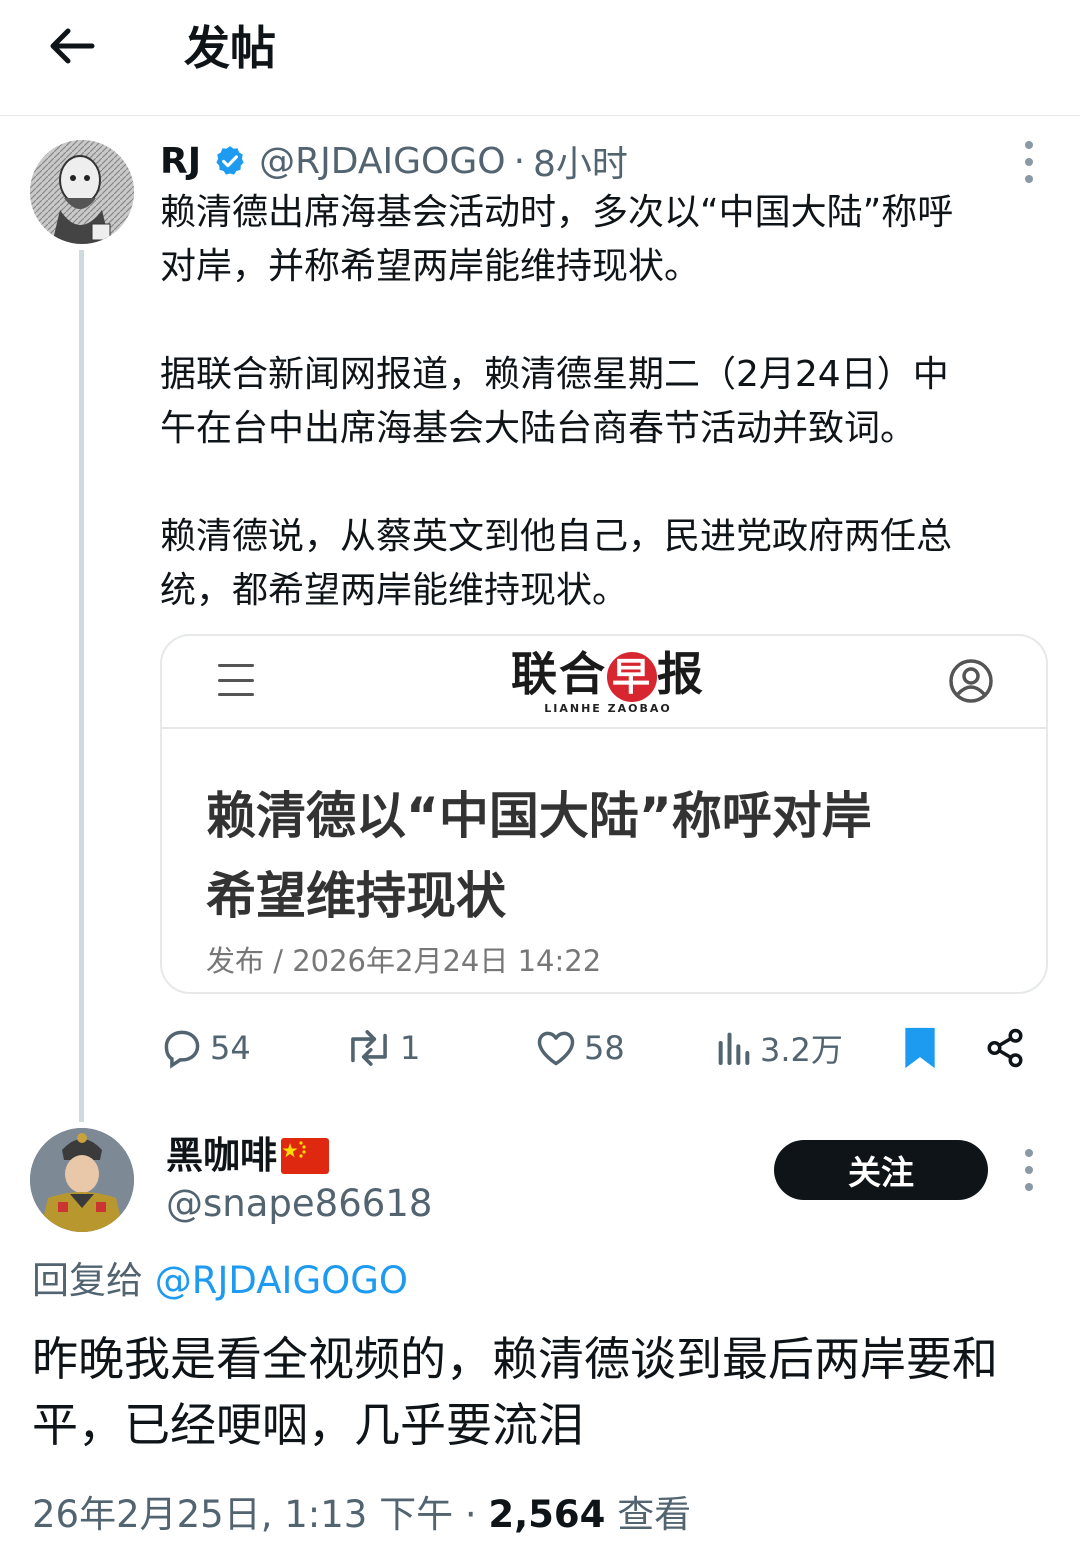 Image resolution: width=1080 pixels, height=1547 pixels. What do you see at coordinates (230, 1048) in the screenshot?
I see `reply-count: 54` at bounding box center [230, 1048].